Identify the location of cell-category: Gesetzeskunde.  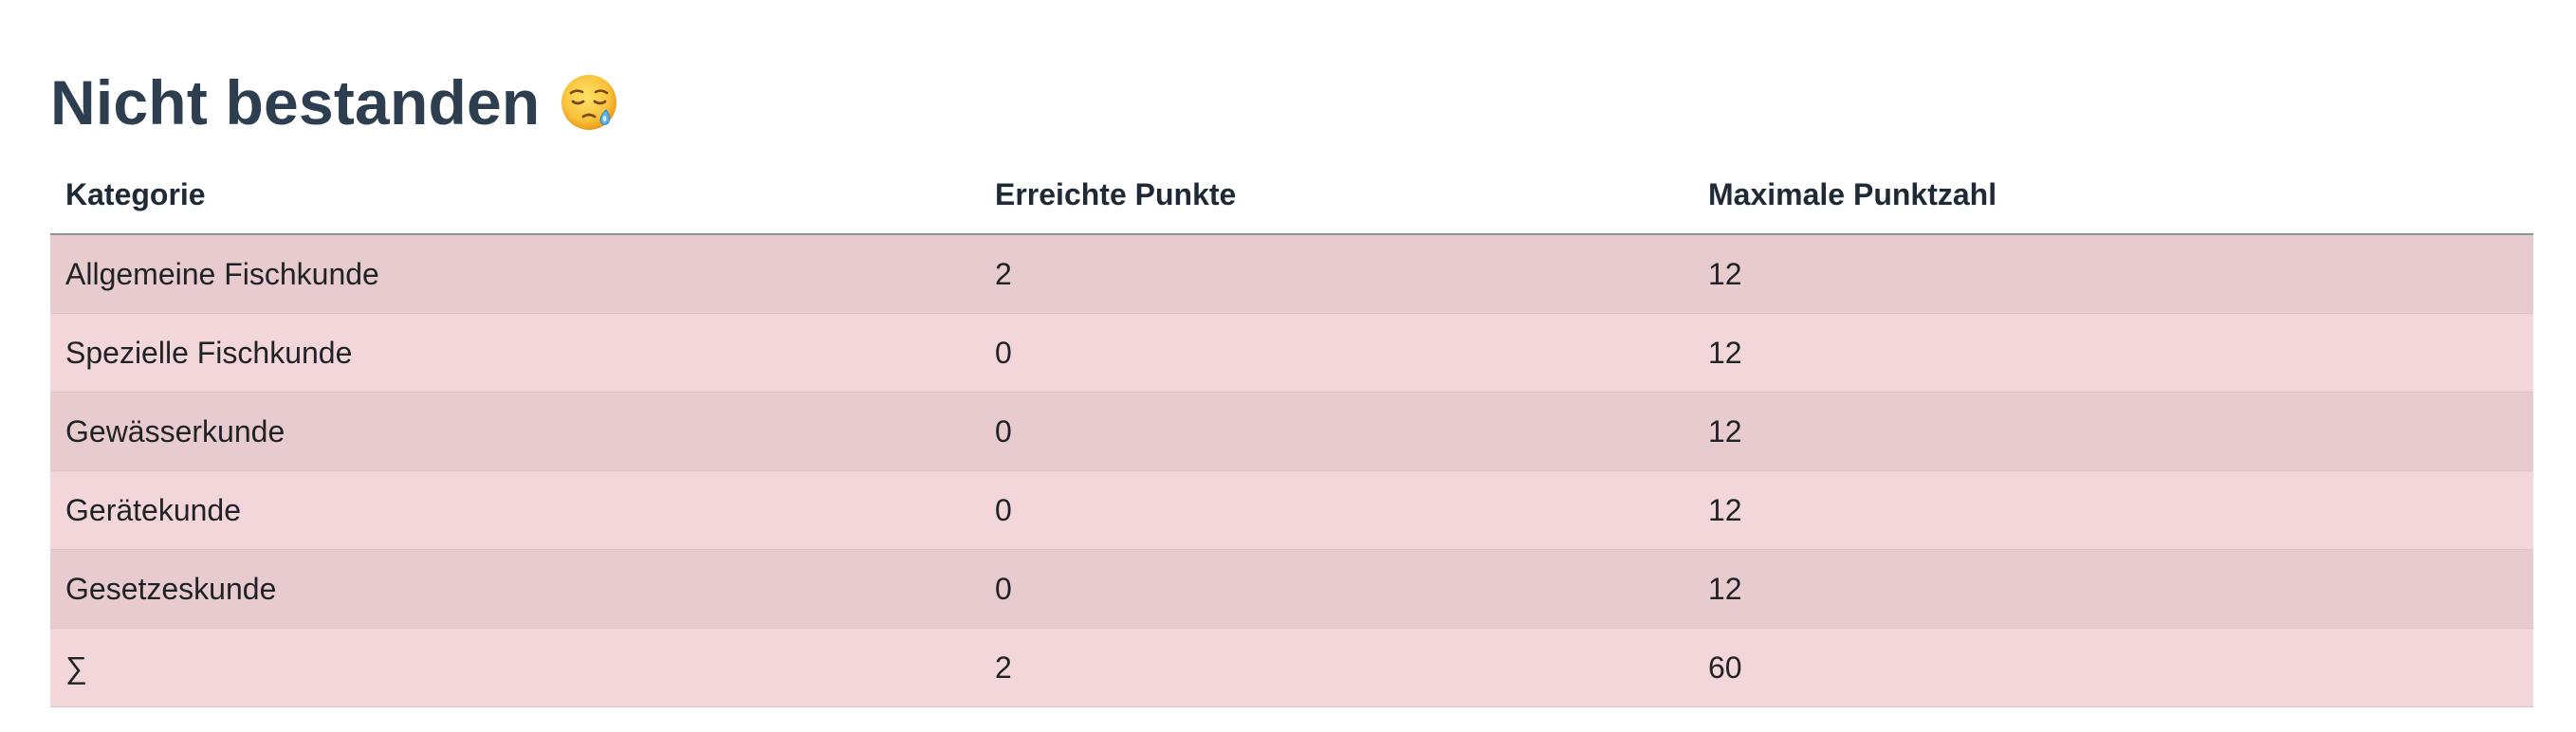
(515, 589).